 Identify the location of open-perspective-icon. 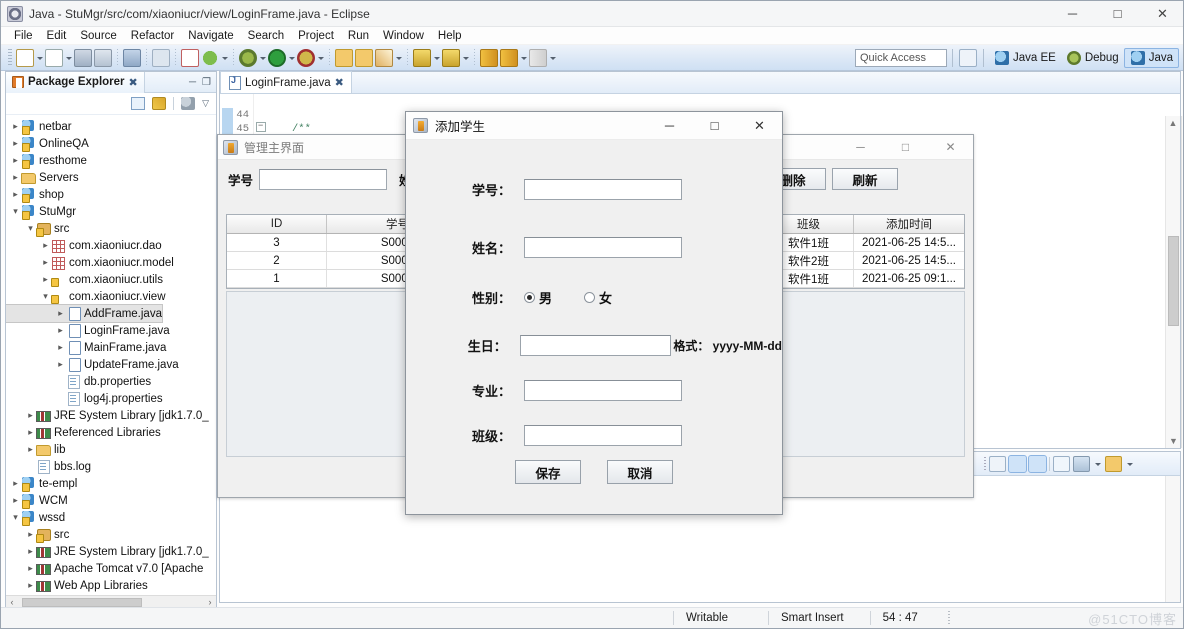
(967, 57).